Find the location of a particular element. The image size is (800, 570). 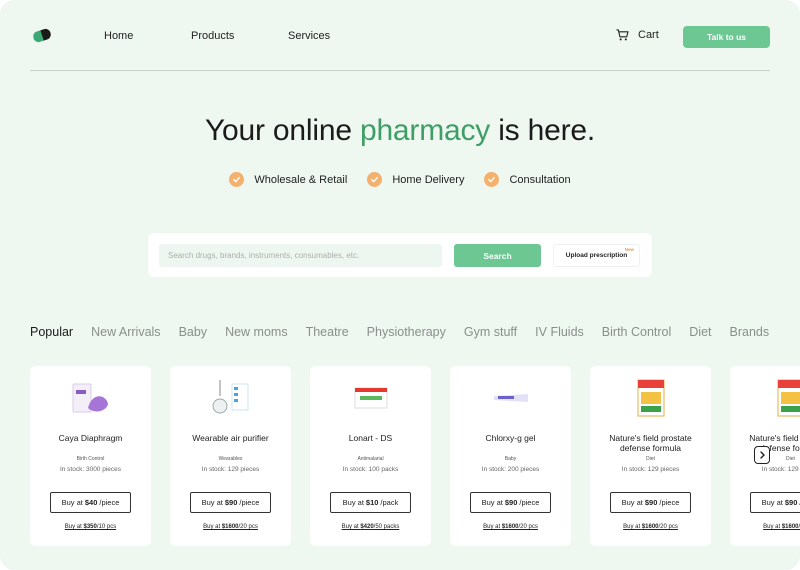

tab-birth-control: Birth Control is located at coordinates (636, 332).